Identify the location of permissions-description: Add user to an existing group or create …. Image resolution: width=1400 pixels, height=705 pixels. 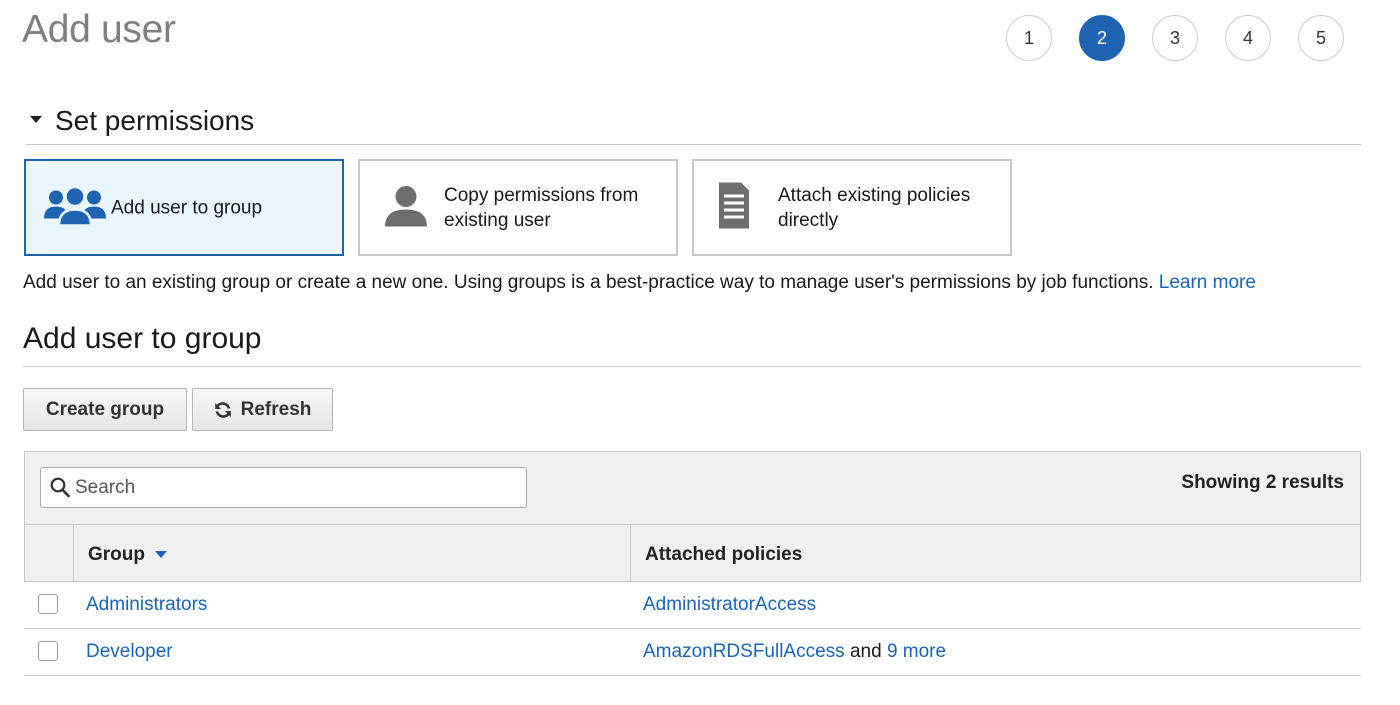
(639, 282).